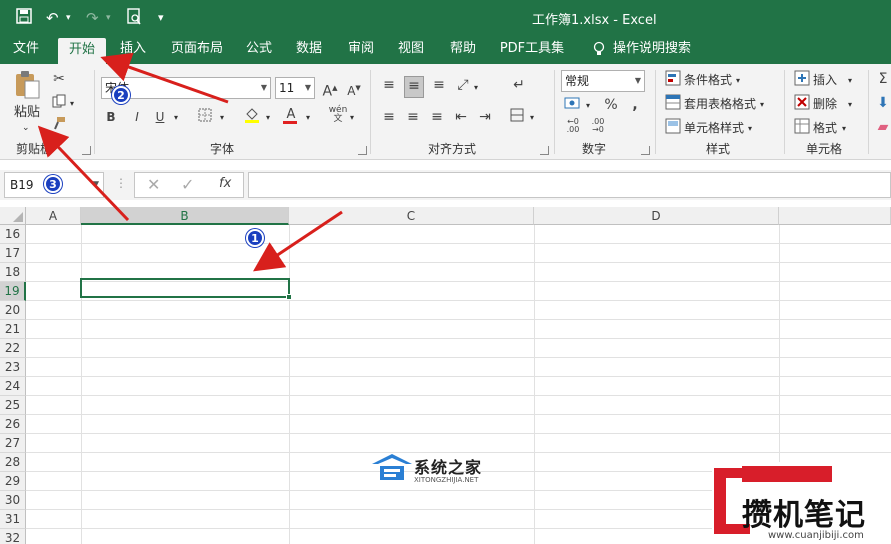 This screenshot has width=891, height=544. Describe the element at coordinates (13, 272) in the screenshot. I see `row-header-18: 18` at that location.